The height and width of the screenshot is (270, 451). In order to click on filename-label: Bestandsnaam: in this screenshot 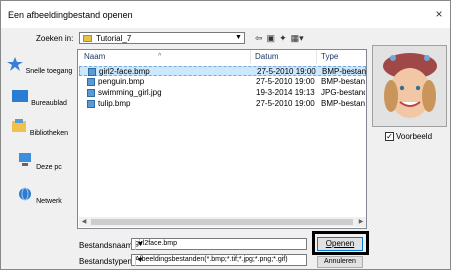, I will do `click(107, 245)`.